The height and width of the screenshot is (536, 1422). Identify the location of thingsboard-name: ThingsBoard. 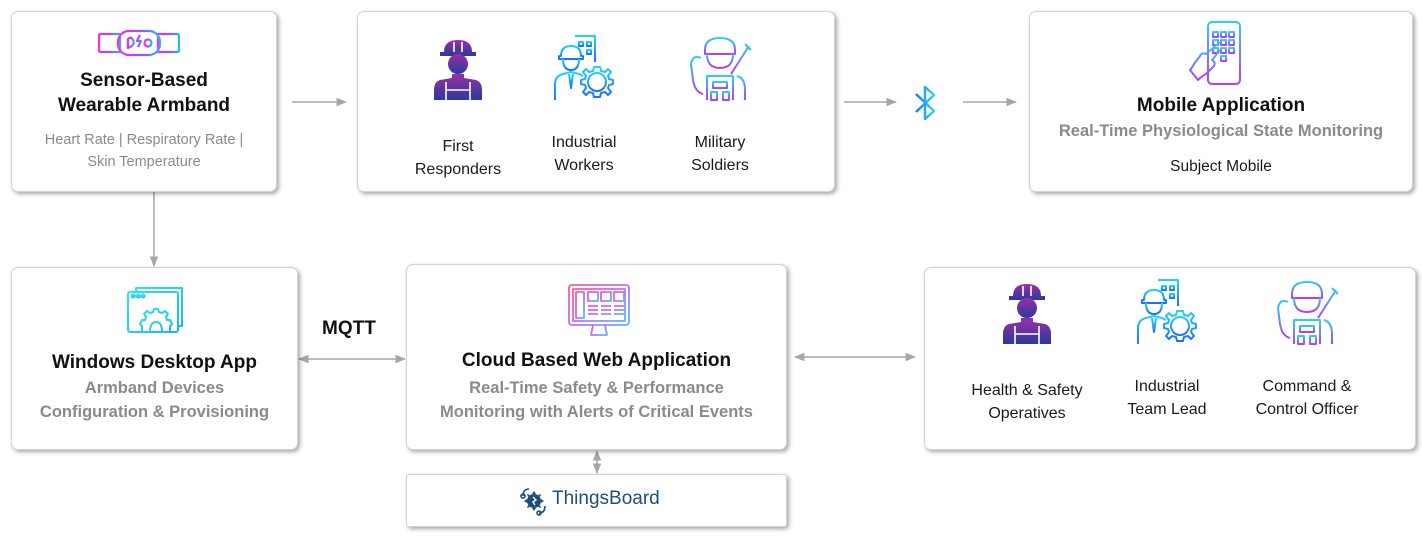
(606, 498).